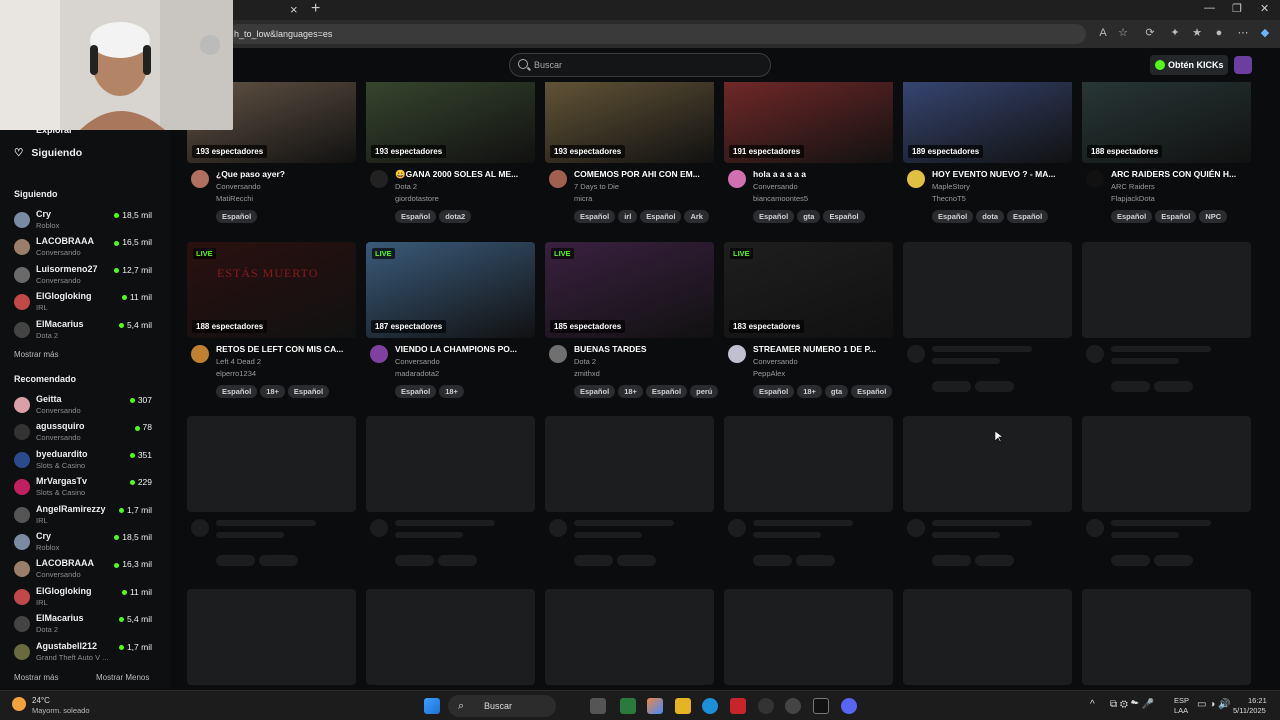 This screenshot has width=1280, height=720. I want to click on close-window-icon: ✕, so click(1264, 8).